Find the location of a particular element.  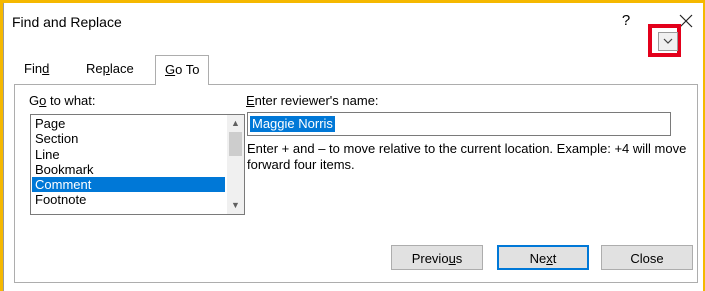

close-button: Close is located at coordinates (647, 257).